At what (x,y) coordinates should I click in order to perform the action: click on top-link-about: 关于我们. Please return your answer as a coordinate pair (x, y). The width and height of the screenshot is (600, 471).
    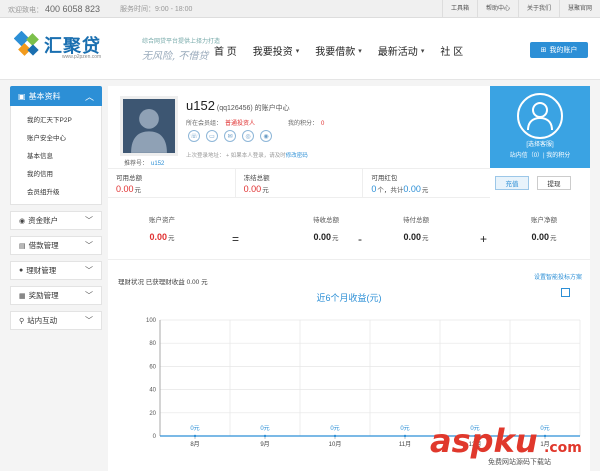
    Looking at the image, I should click on (538, 9).